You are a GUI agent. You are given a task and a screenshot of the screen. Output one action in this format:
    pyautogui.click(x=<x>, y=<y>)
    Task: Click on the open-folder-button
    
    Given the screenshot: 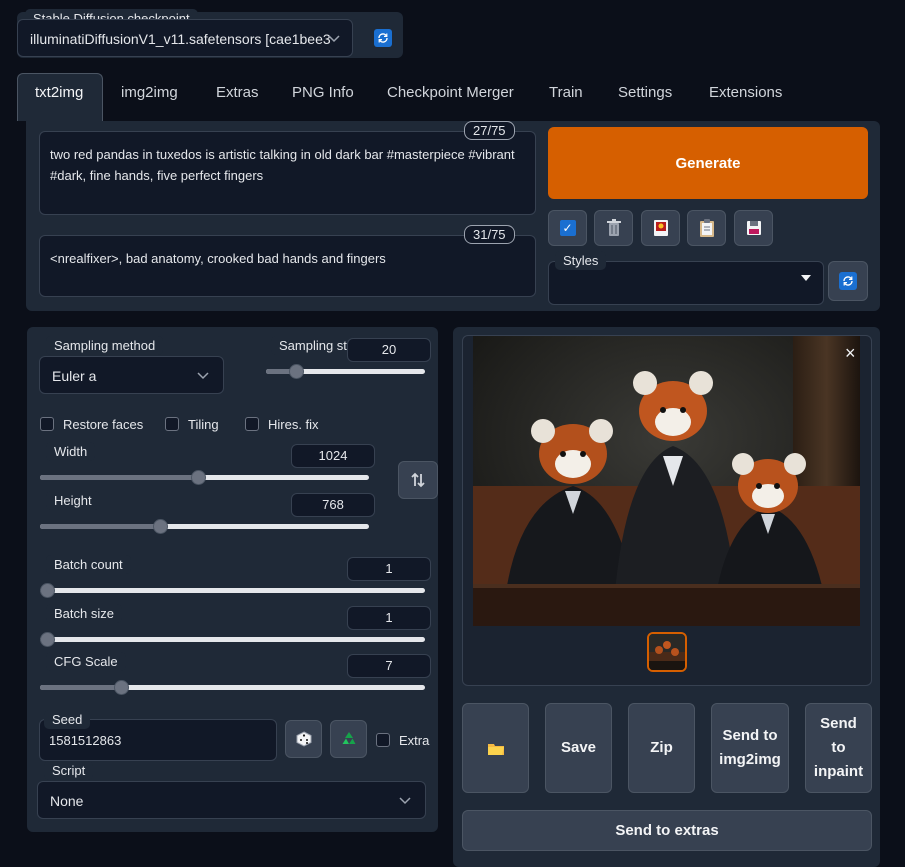 What is the action you would take?
    pyautogui.click(x=495, y=748)
    